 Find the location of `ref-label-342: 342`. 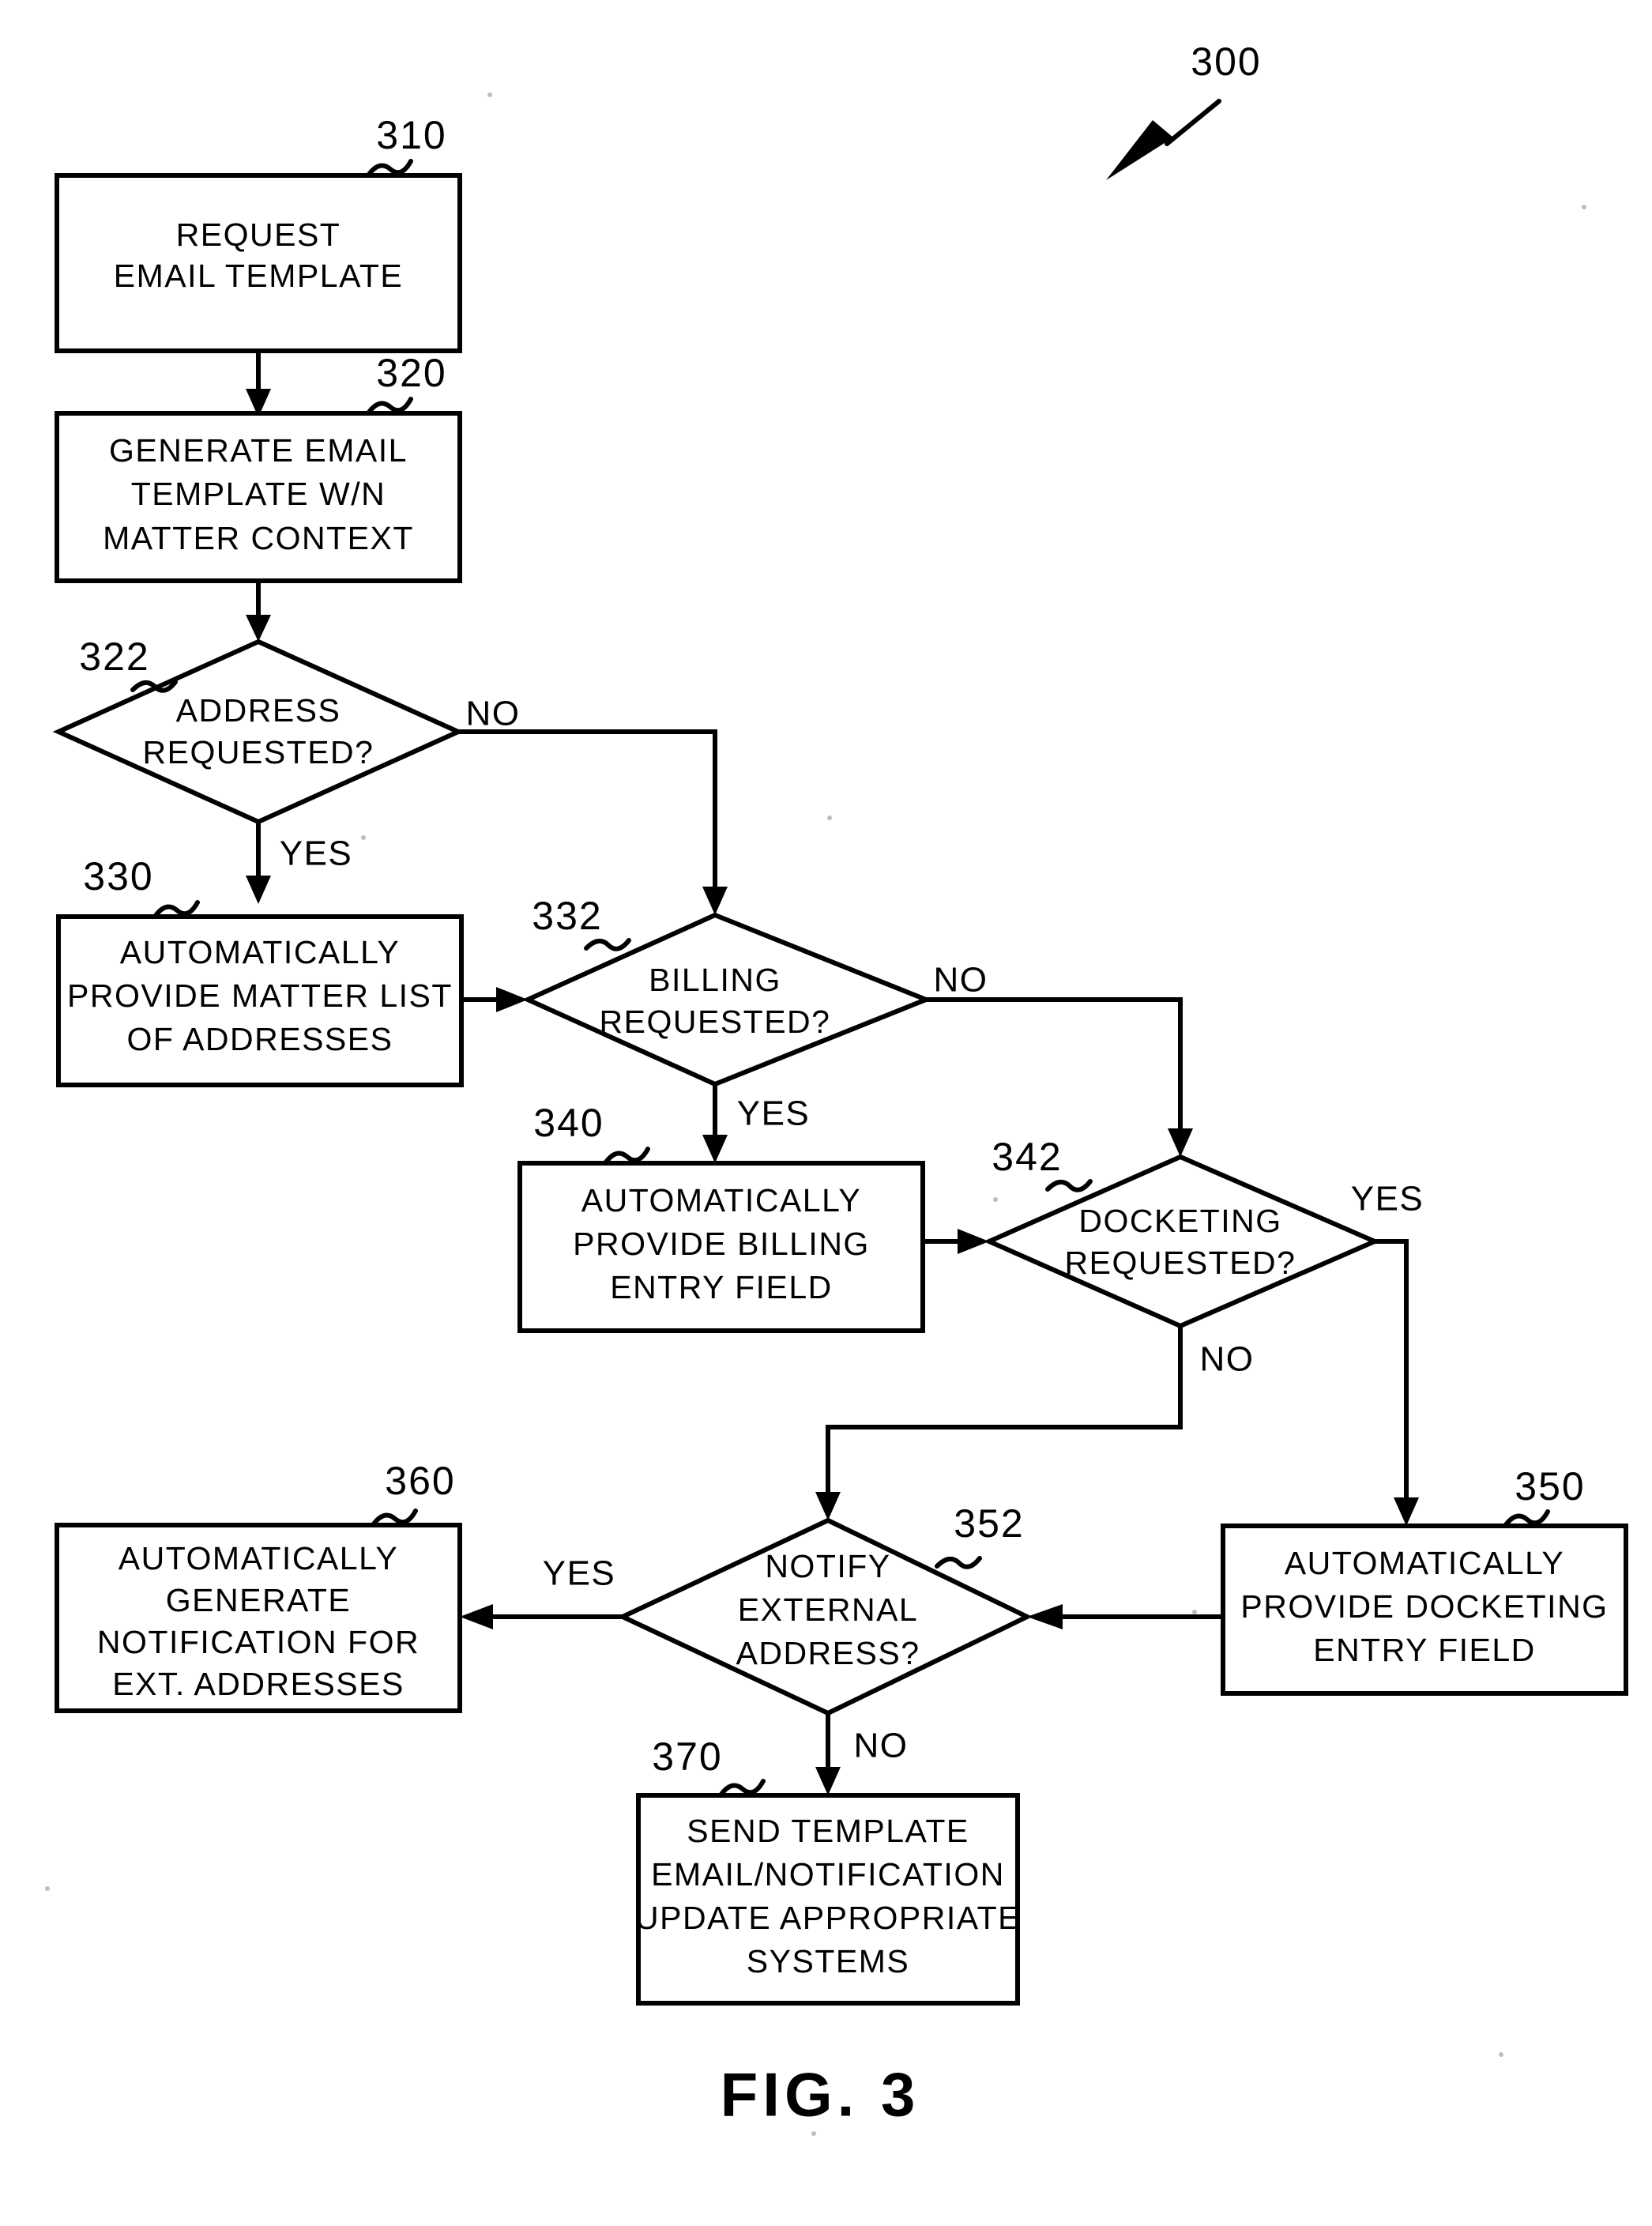

ref-label-342: 342 is located at coordinates (1027, 1157).